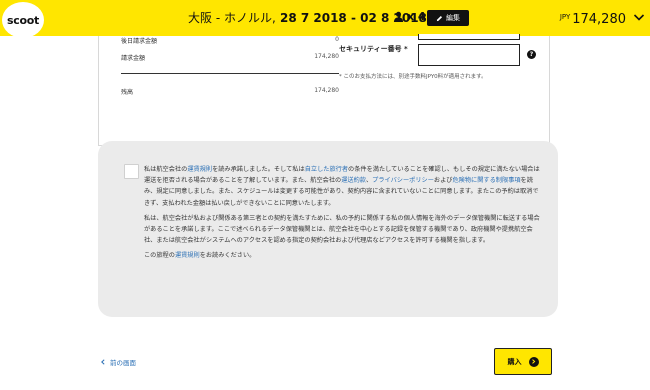 The image size is (650, 390). I want to click on charged-amount-row: 請求金額 174,280, so click(230, 57).